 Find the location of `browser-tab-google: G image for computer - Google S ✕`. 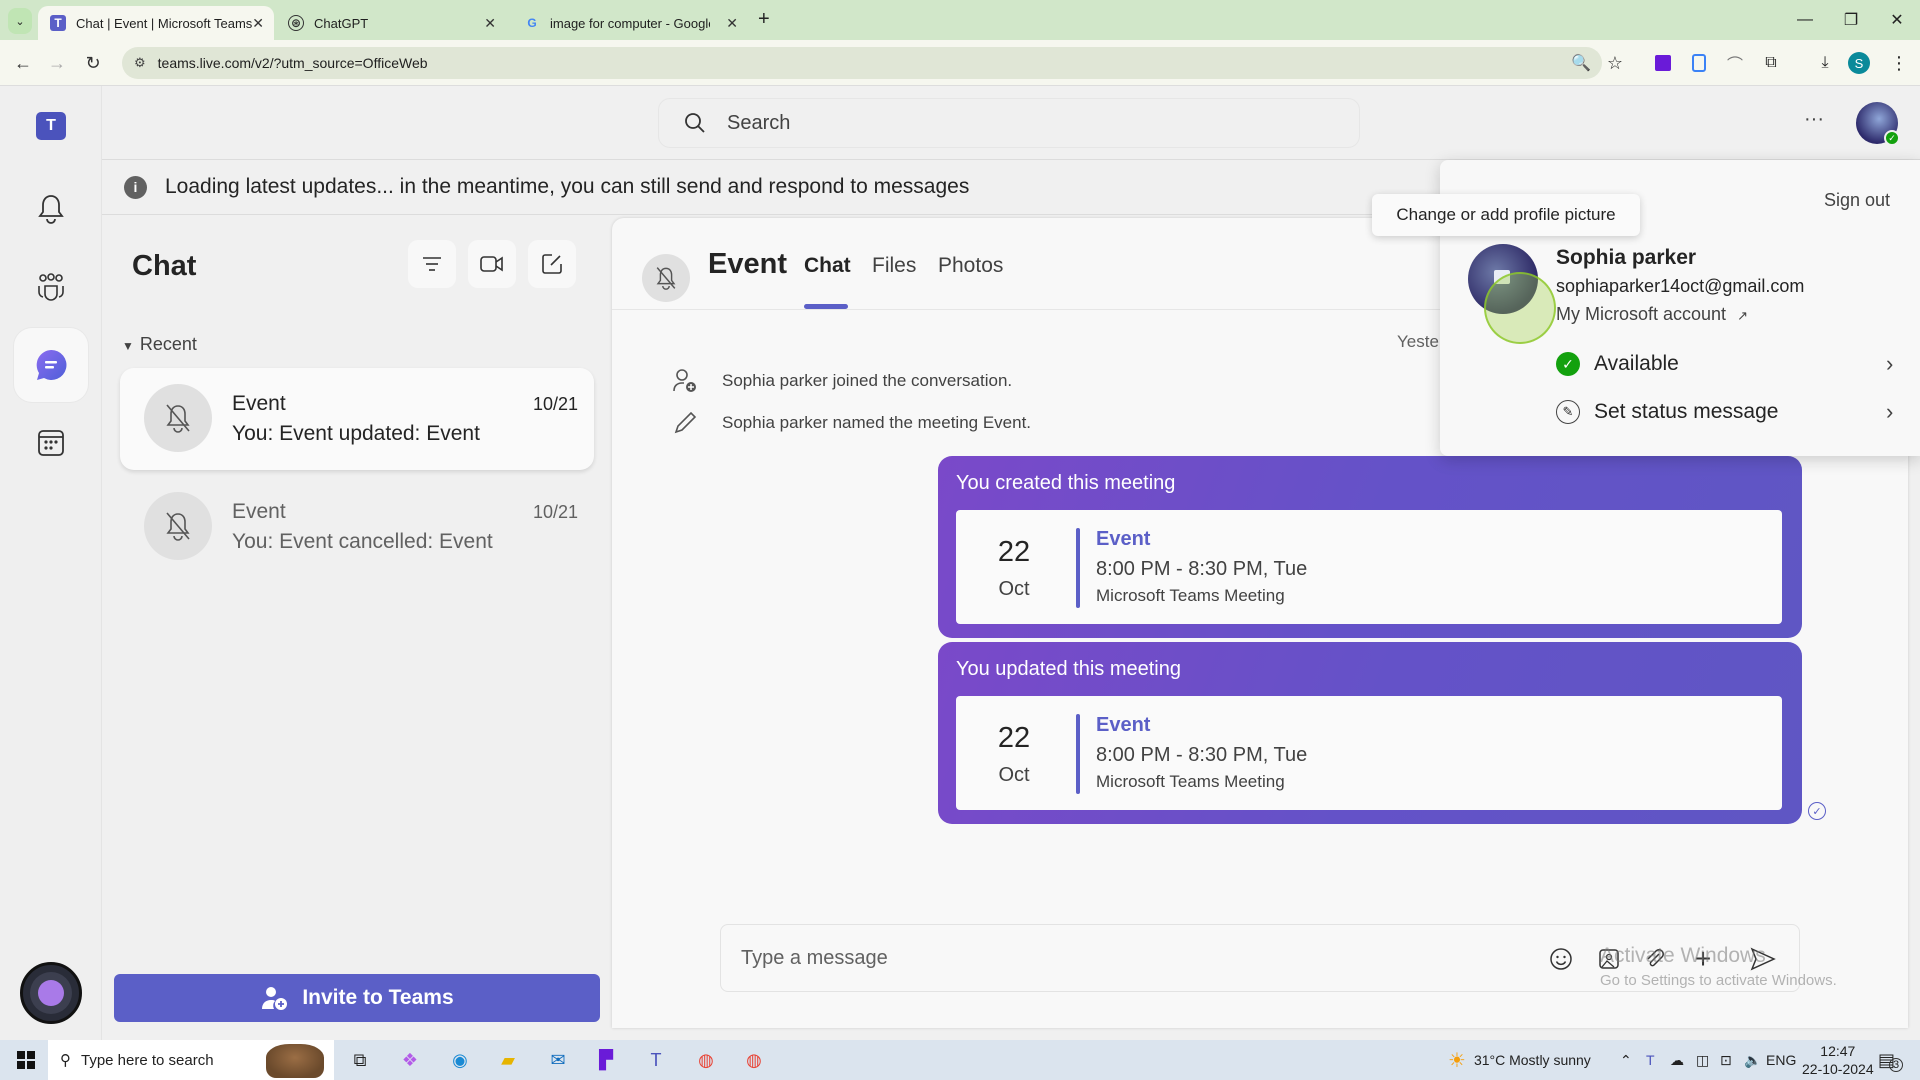

browser-tab-google: G image for computer - Google S ✕ is located at coordinates (630, 23).